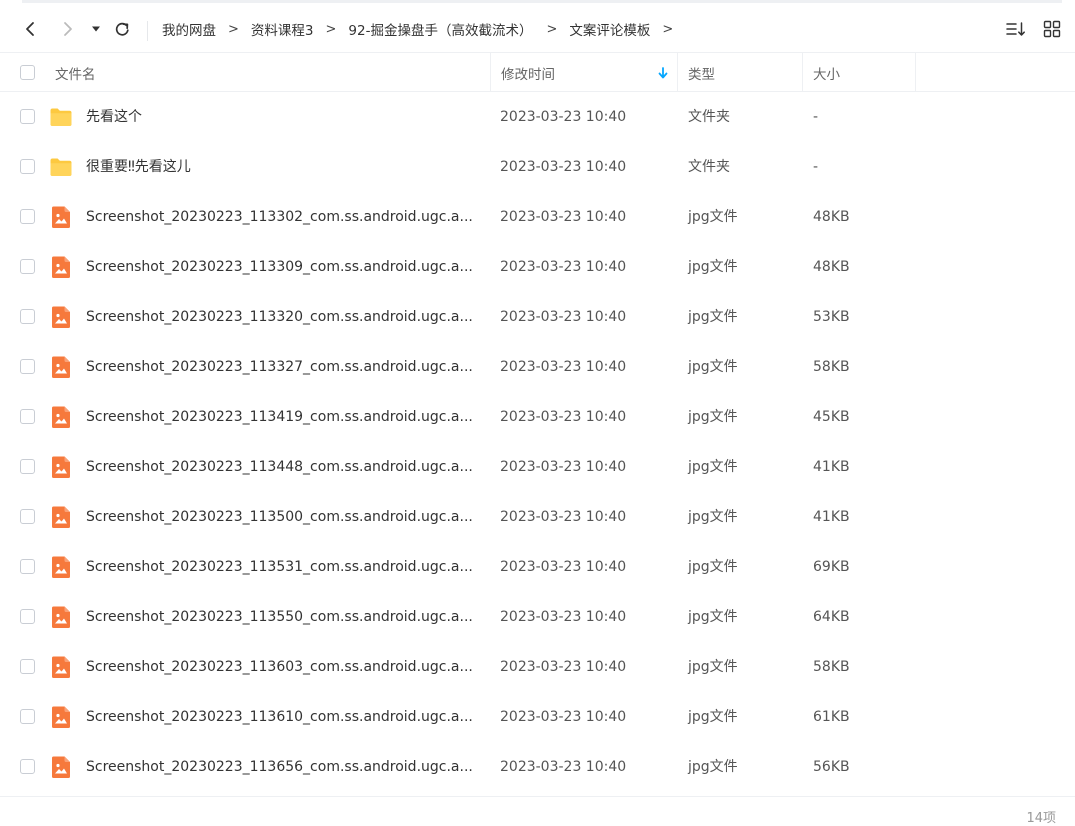 This screenshot has width=1075, height=826. What do you see at coordinates (283, 167) in the screenshot?
I see `file-name: 很重要‼先看这儿` at bounding box center [283, 167].